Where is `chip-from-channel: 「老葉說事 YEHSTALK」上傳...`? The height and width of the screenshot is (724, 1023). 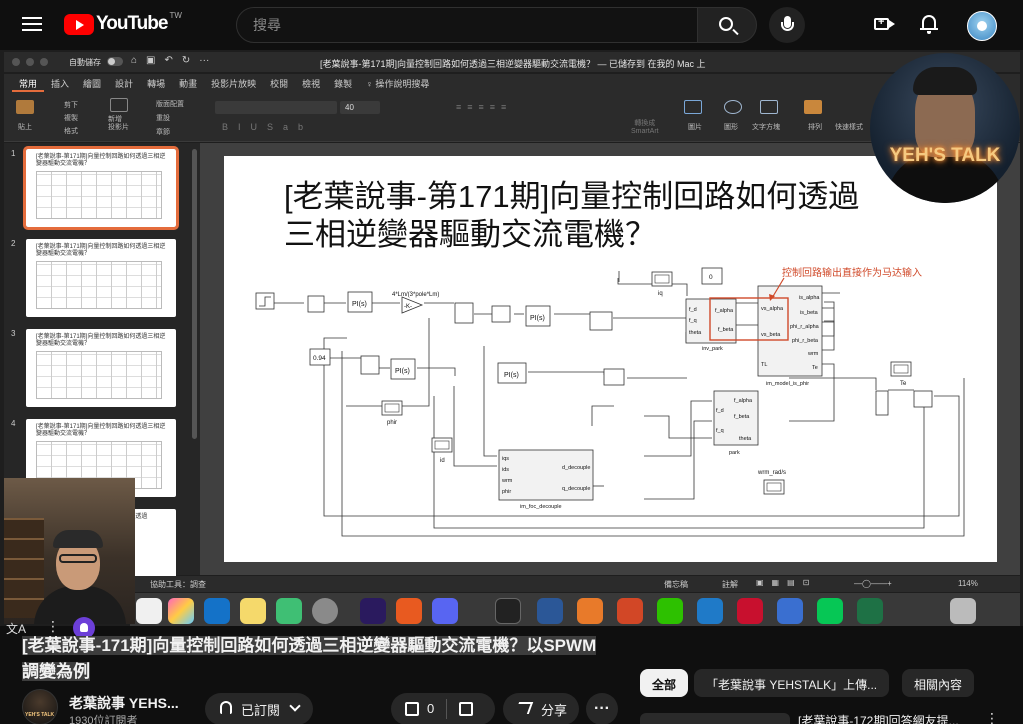
chip-from-channel: 「老葉說事 YEHSTALK」上傳... is located at coordinates (792, 683).